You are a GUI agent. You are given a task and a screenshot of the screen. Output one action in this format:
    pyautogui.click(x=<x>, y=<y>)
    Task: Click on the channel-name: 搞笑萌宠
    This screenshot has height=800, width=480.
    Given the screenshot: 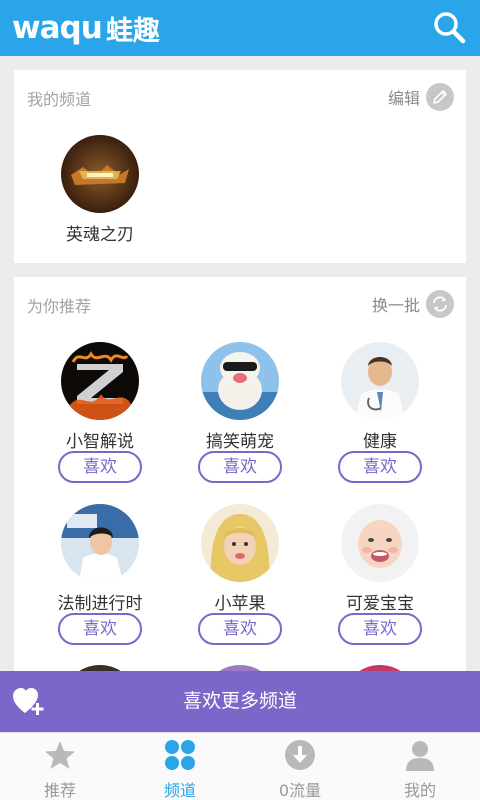 What is the action you would take?
    pyautogui.click(x=240, y=442)
    